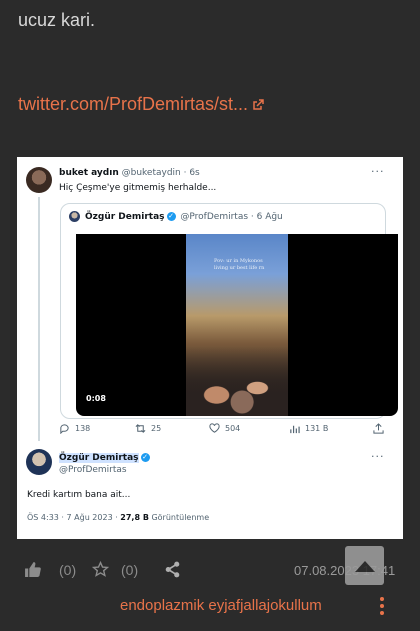  I want to click on share-button, so click(172, 569).